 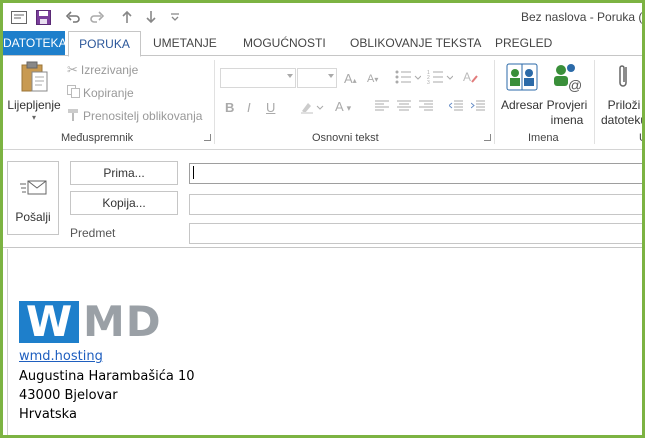 I want to click on include-group-label: U, so click(x=640, y=138).